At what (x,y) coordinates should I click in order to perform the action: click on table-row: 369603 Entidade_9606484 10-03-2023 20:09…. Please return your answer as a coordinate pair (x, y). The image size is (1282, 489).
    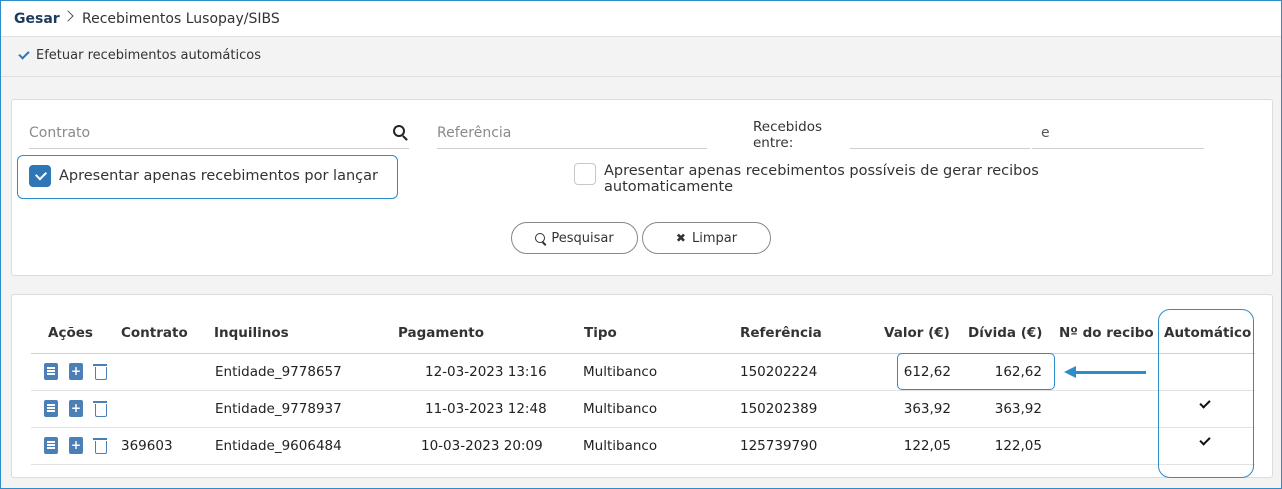
    Looking at the image, I should click on (643, 446).